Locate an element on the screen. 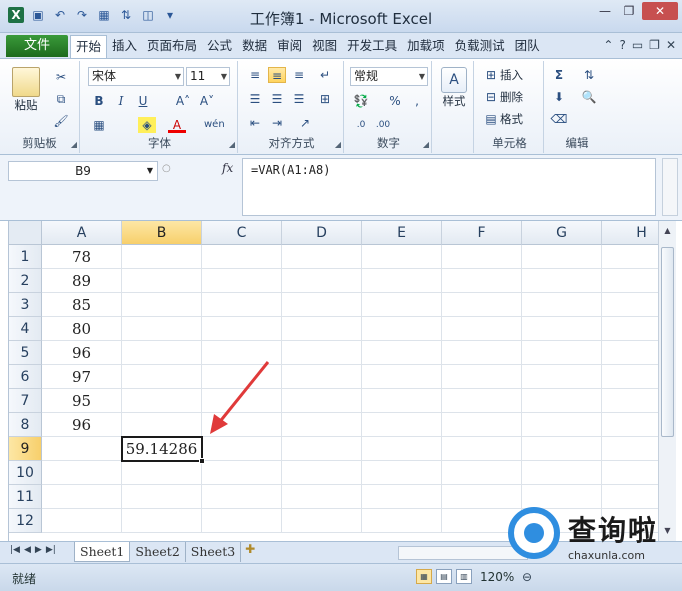 Image resolution: width=682 pixels, height=591 pixels. row-header-9: 9 is located at coordinates (25, 449).